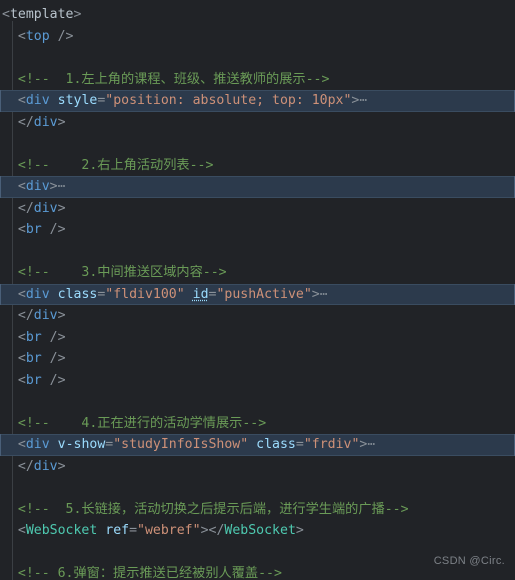 The height and width of the screenshot is (580, 515). What do you see at coordinates (117, 530) in the screenshot?
I see `code-token-attr: ref` at bounding box center [117, 530].